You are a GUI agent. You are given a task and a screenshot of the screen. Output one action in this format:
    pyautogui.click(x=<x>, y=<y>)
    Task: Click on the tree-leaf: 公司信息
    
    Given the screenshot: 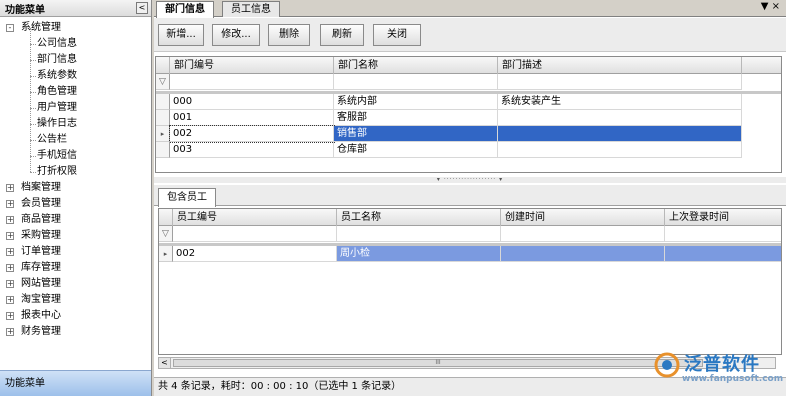 What is the action you would take?
    pyautogui.click(x=75, y=44)
    